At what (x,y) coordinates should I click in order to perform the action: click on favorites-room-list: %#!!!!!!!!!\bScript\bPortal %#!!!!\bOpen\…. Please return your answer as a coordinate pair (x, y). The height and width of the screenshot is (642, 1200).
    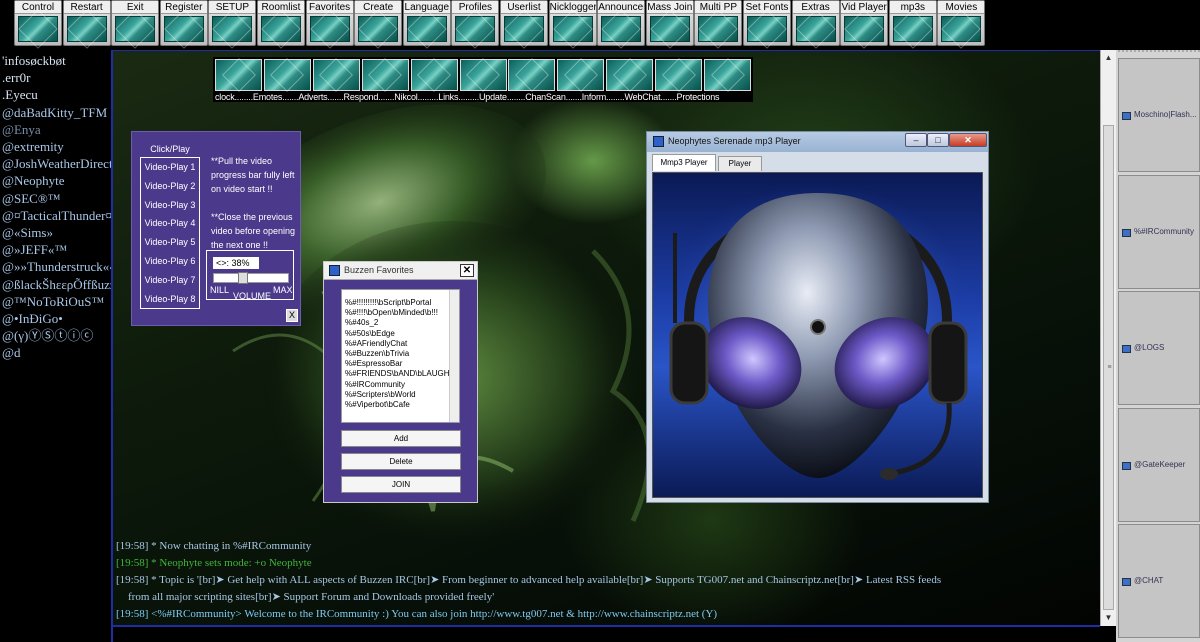
    Looking at the image, I should click on (400, 356).